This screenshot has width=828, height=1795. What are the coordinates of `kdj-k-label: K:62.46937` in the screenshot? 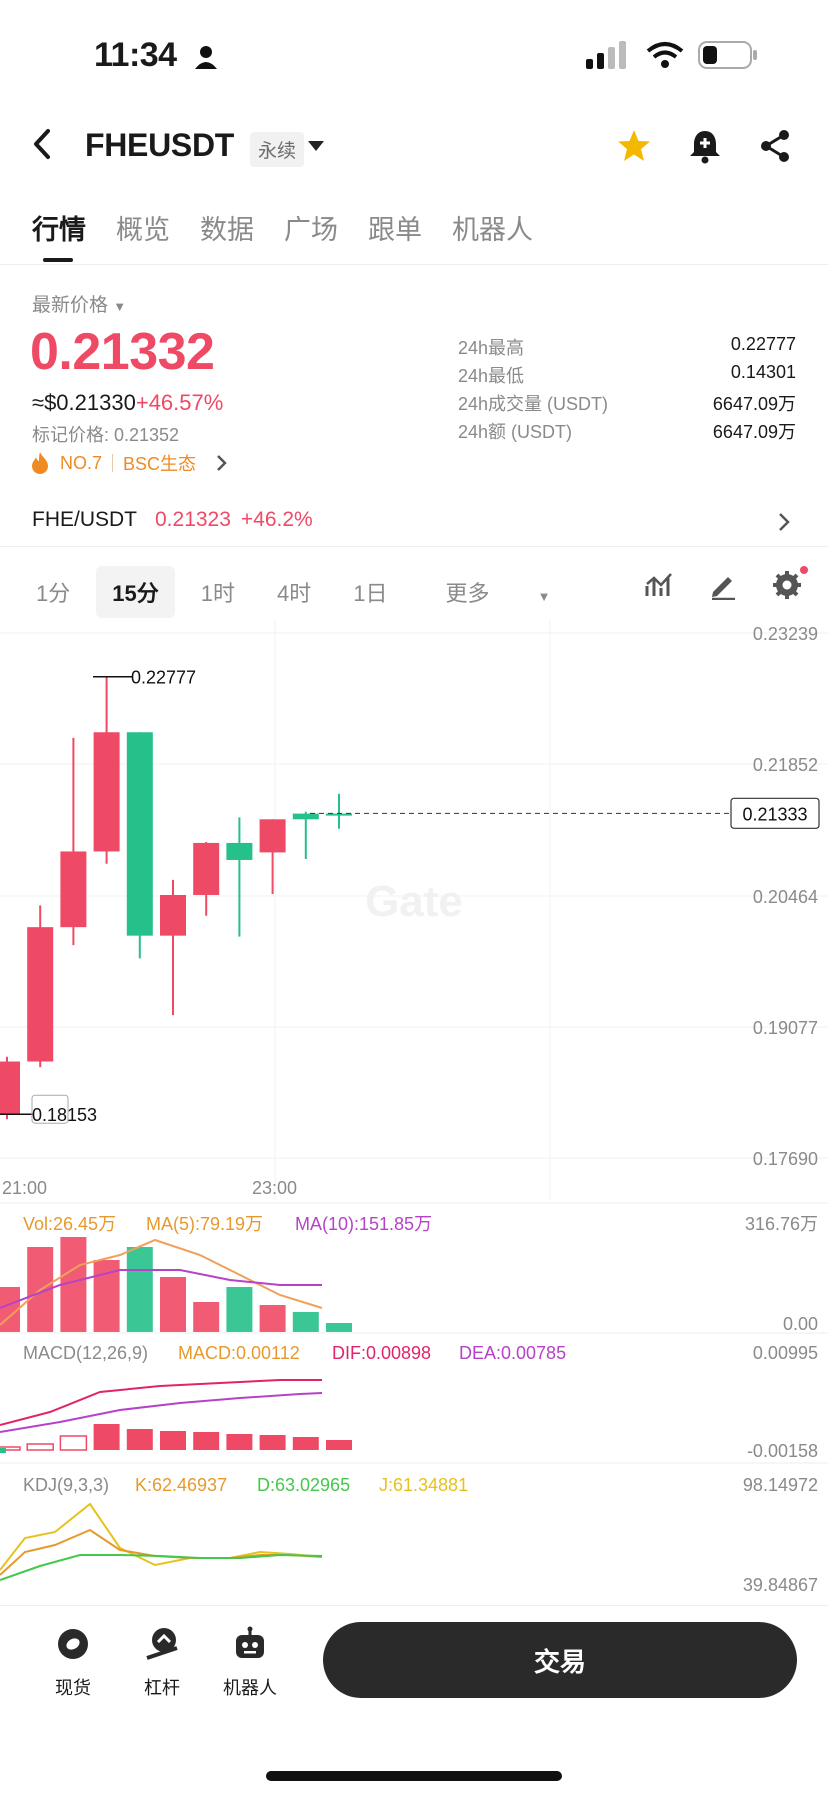 It's located at (181, 1485).